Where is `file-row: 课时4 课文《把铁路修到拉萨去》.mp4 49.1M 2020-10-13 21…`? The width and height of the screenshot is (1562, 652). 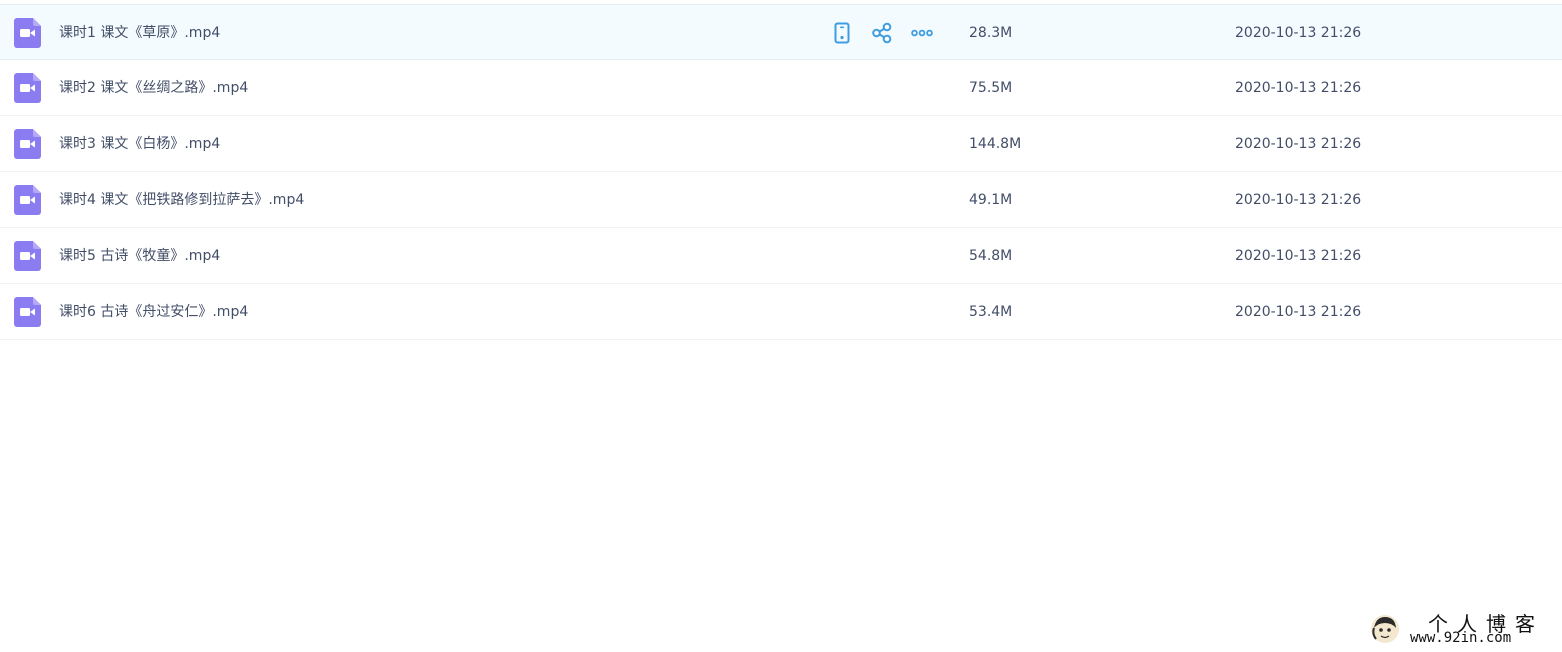
file-row: 课时4 课文《把铁路修到拉萨去》.mp4 49.1M 2020-10-13 21… is located at coordinates (781, 200).